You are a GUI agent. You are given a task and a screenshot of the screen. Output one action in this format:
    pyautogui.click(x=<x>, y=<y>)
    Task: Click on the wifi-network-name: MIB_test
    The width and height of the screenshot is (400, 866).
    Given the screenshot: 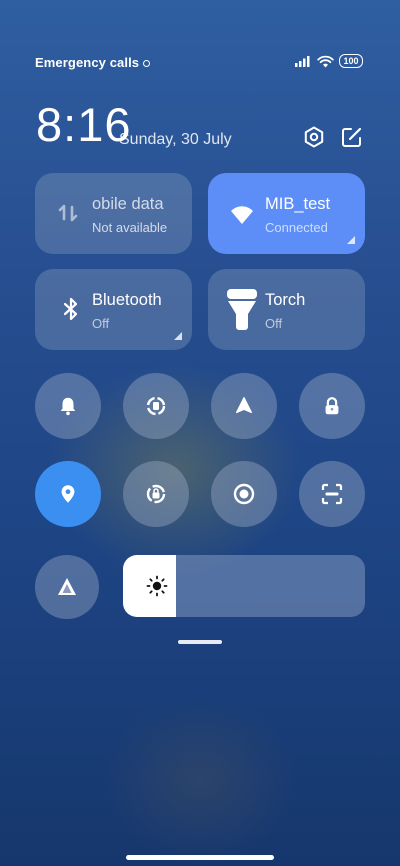 What is the action you would take?
    pyautogui.click(x=298, y=204)
    